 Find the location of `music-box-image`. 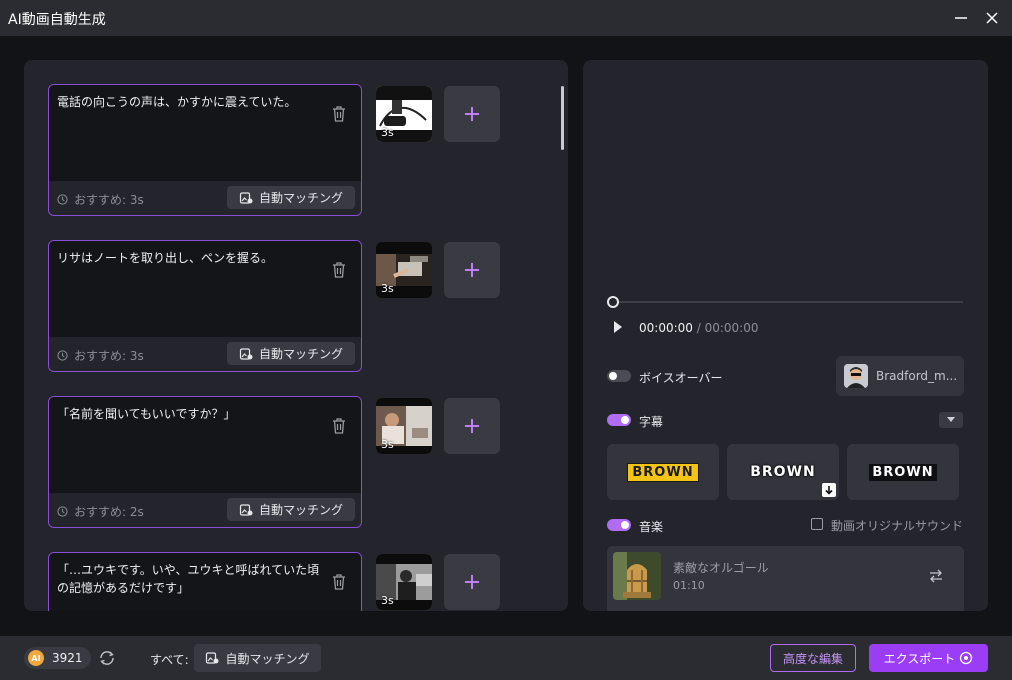

music-box-image is located at coordinates (637, 576).